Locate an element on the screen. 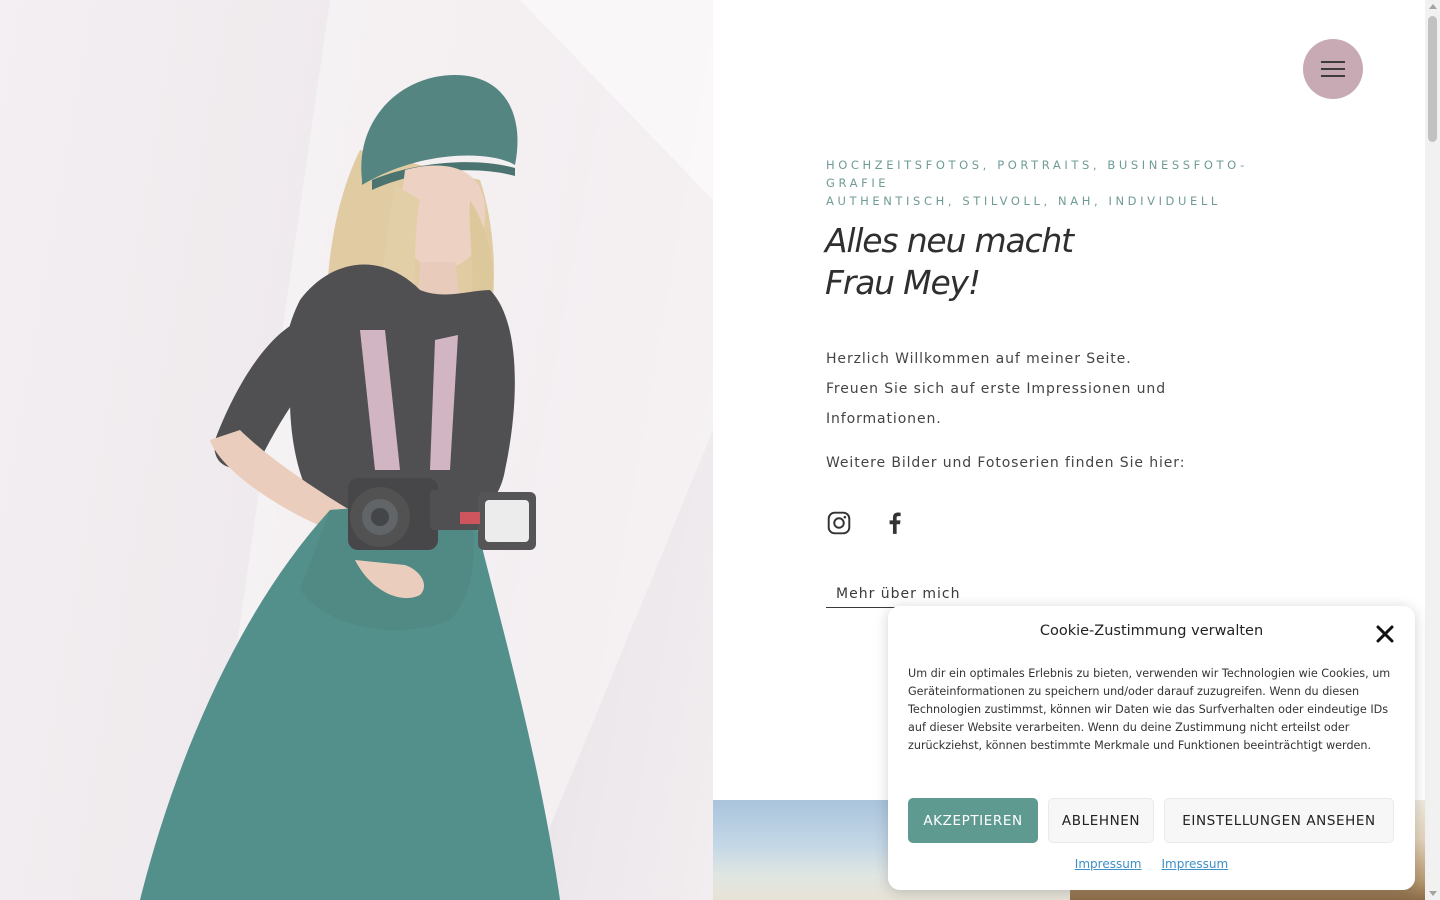  headline-line: Frau Mey! is located at coordinates (903, 282).